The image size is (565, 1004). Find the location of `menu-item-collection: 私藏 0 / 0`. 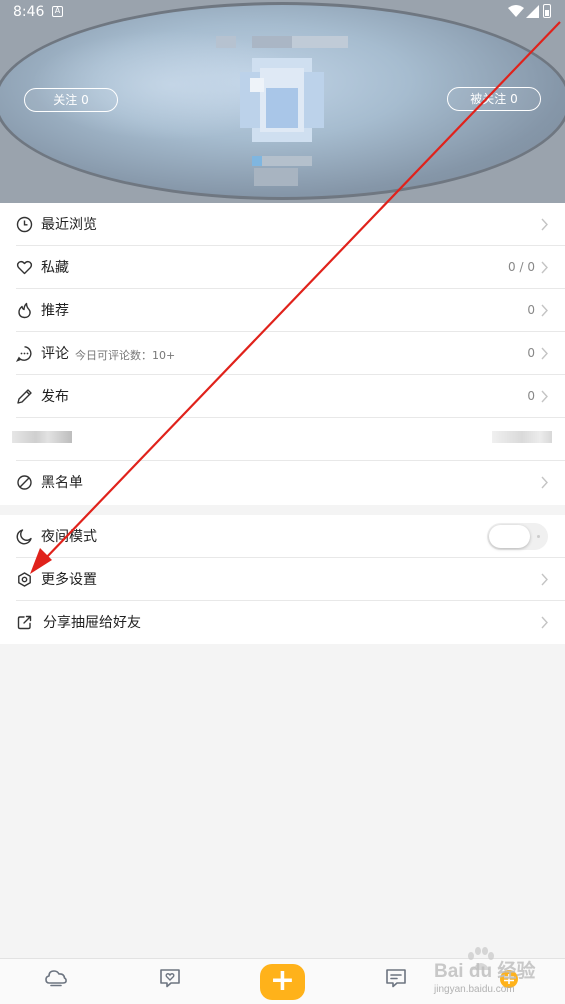

menu-item-collection: 私藏 0 / 0 is located at coordinates (282, 267).